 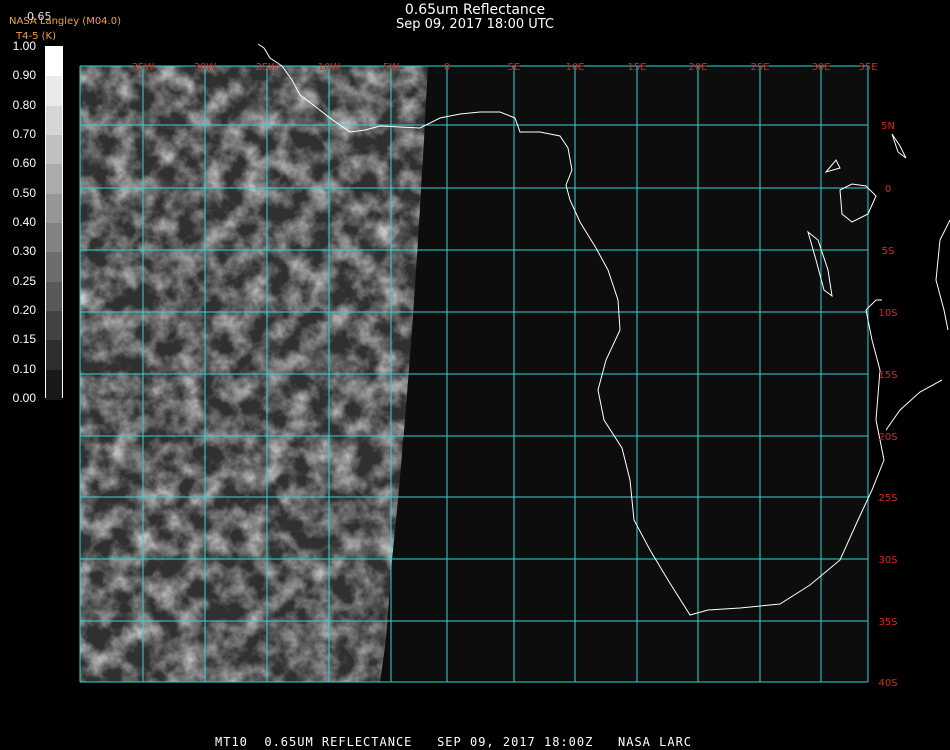 I want to click on longitude-label: 20E, so click(x=697, y=67).